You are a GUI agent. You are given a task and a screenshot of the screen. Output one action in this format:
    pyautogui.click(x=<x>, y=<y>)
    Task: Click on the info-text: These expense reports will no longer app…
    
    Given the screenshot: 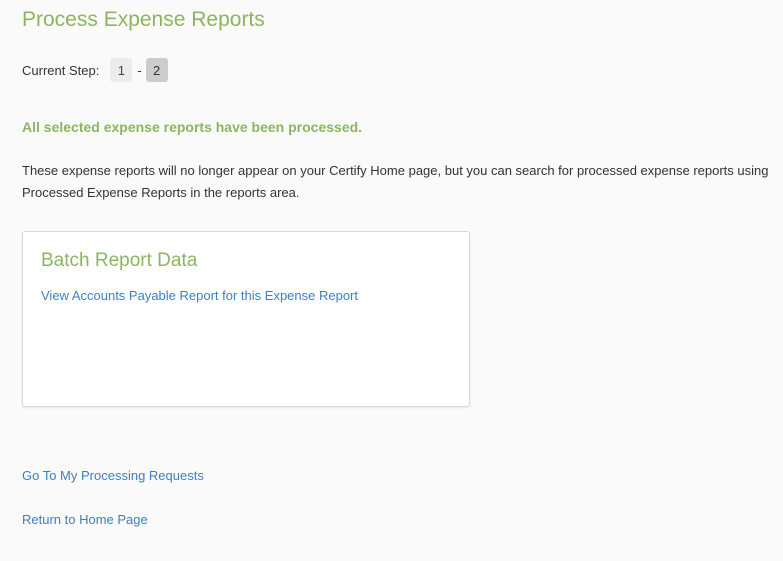 What is the action you would take?
    pyautogui.click(x=395, y=181)
    